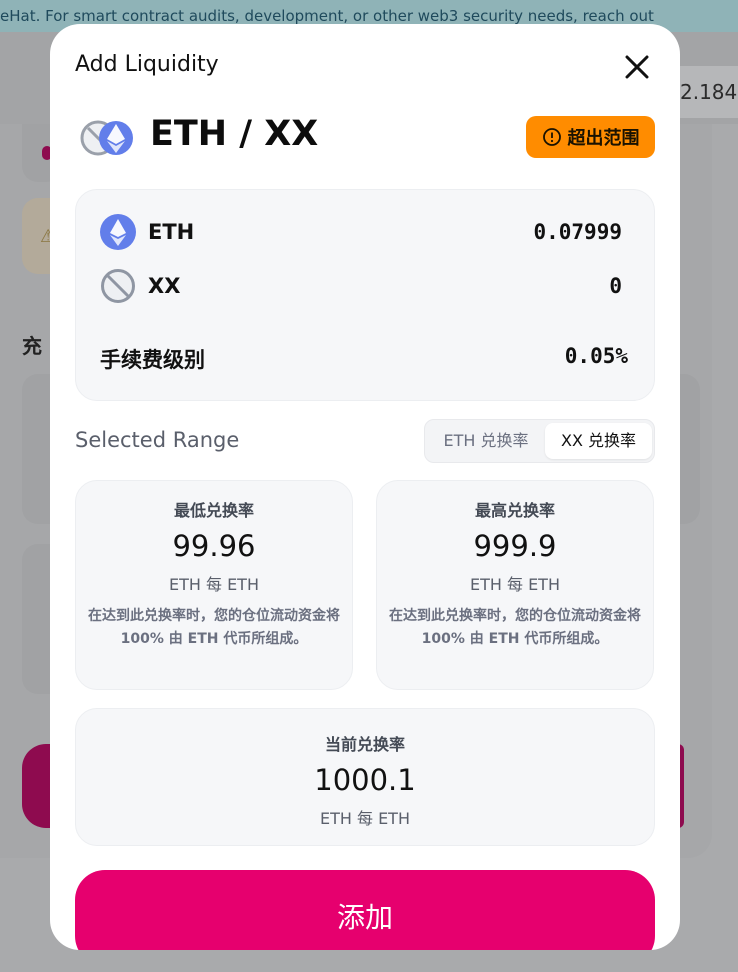  I want to click on max-price-note: 在达到此兑换率时，您的仓位流动资金将 100% 由 ETH 代币所组成。, so click(515, 627).